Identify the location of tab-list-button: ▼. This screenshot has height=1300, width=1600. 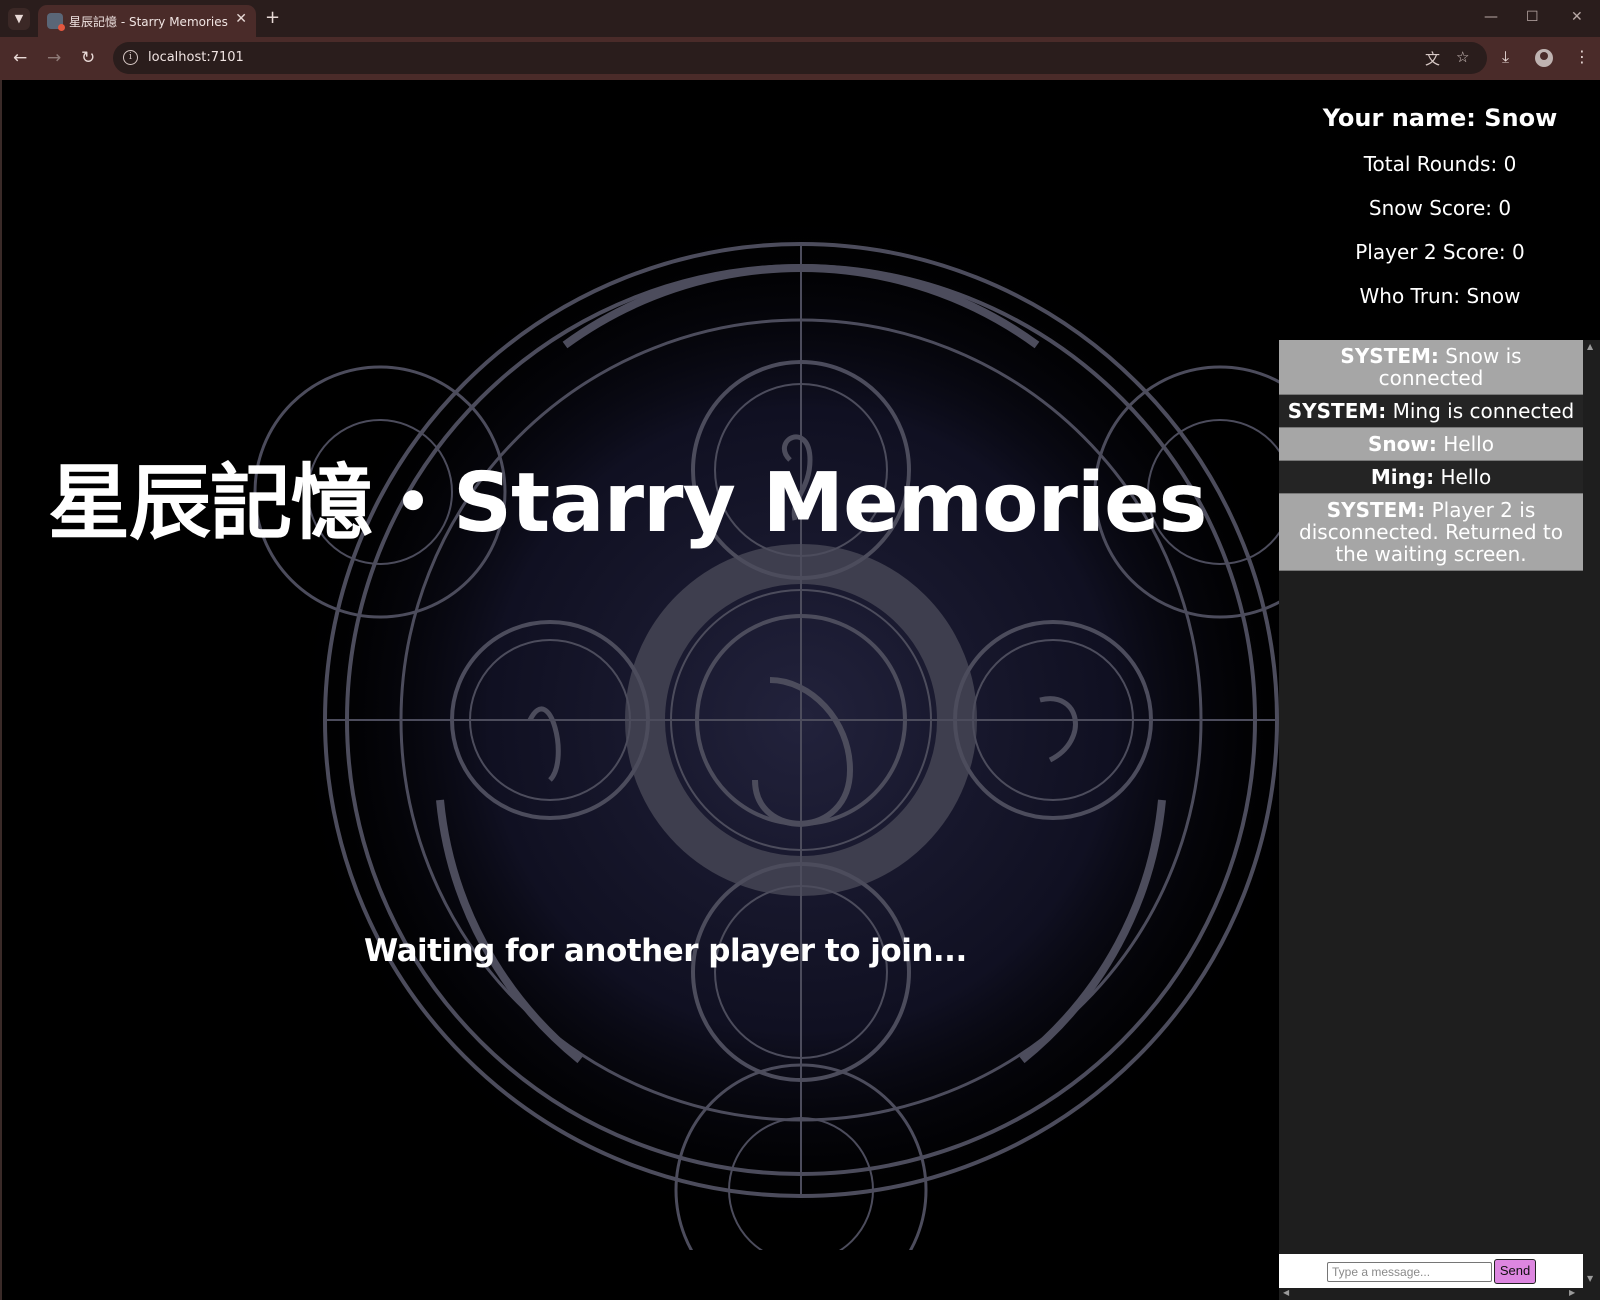
(19, 19).